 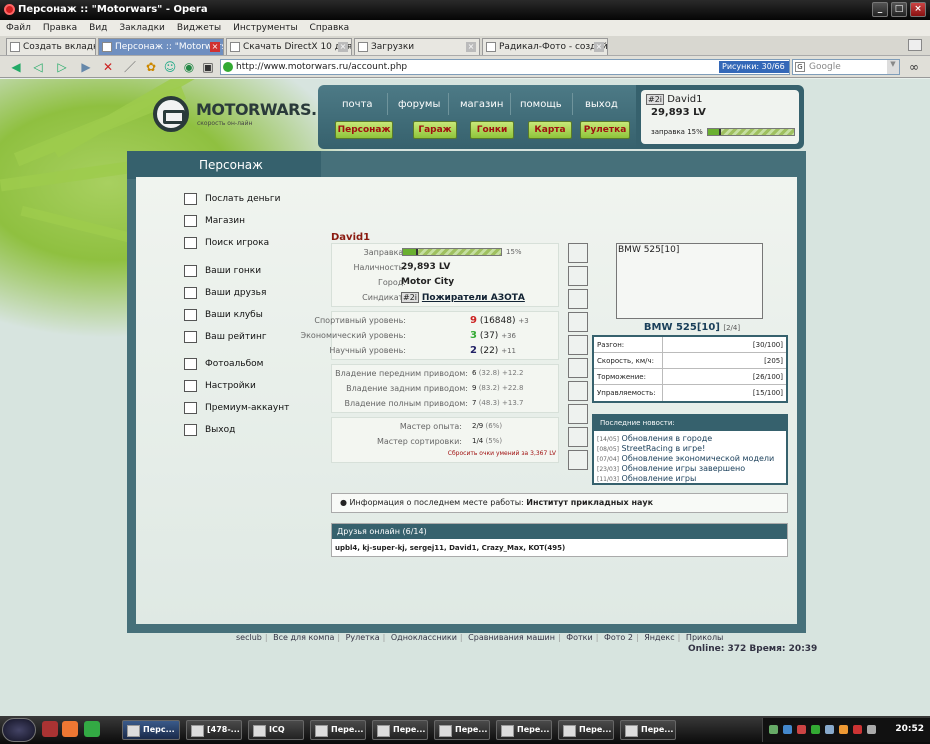 What do you see at coordinates (303, 637) in the screenshot?
I see `footer-link: Все для компа` at bounding box center [303, 637].